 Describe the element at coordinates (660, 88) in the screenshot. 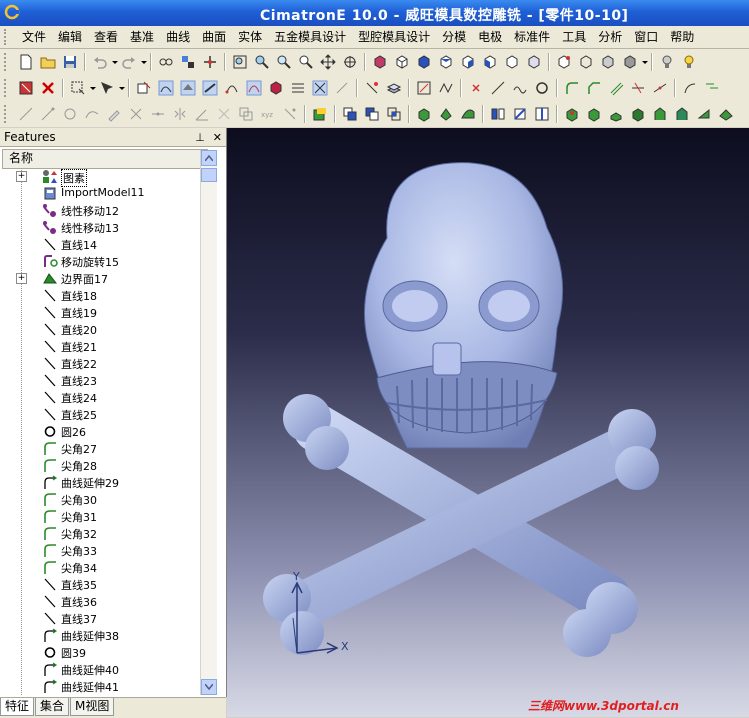

I see `split-tool-icon` at that location.